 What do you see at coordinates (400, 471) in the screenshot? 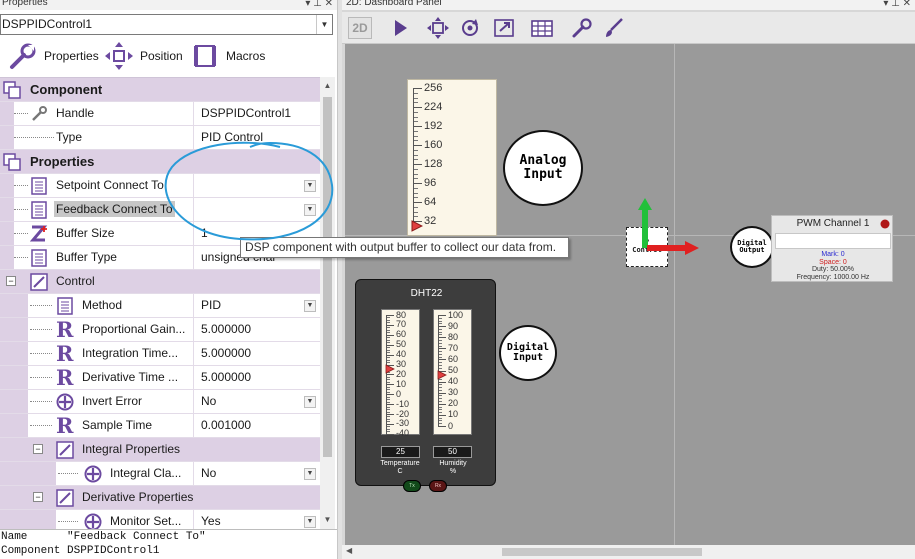
I see `temperature-unit: C` at bounding box center [400, 471].